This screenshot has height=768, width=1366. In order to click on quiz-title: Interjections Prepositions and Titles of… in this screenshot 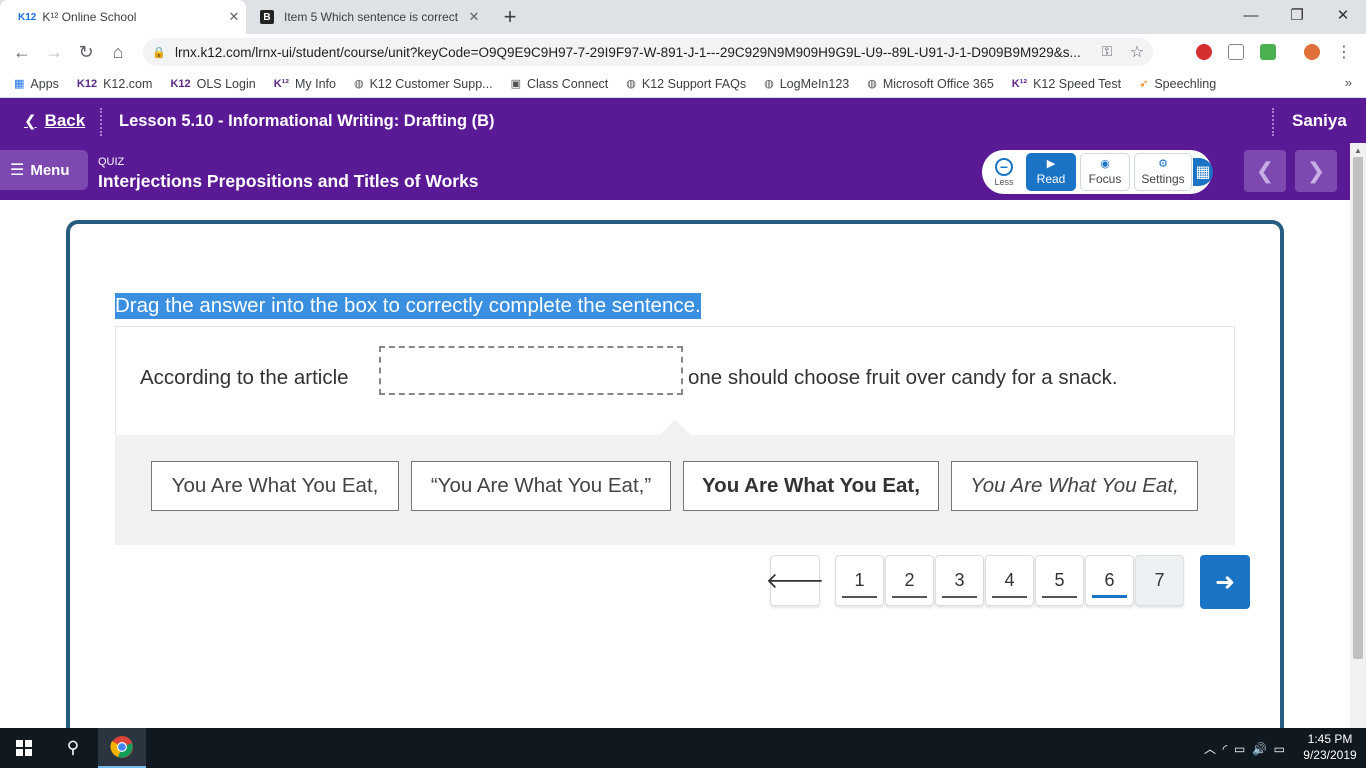, I will do `click(288, 181)`.